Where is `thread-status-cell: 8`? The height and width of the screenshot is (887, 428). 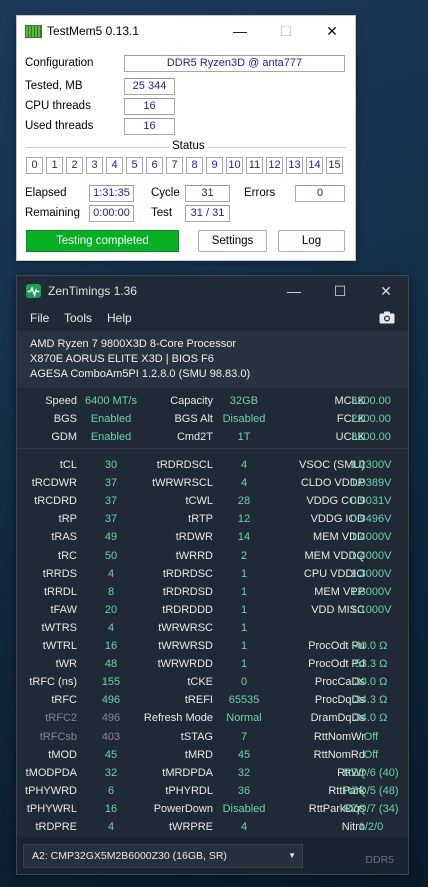
thread-status-cell: 8 is located at coordinates (194, 165).